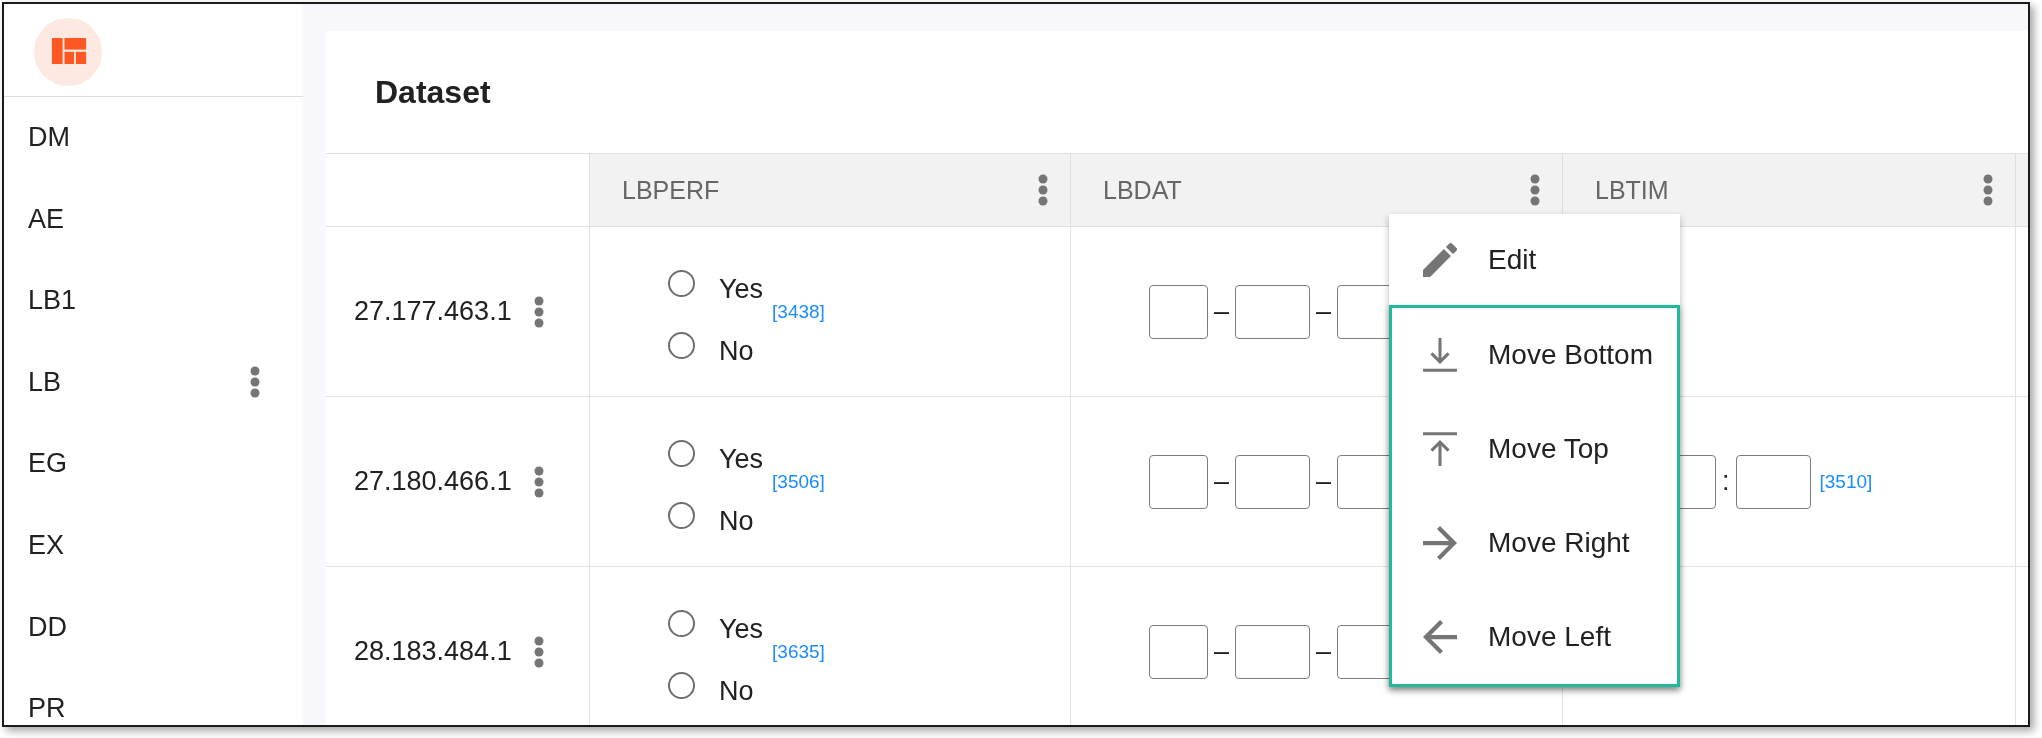 The width and height of the screenshot is (2042, 738). Describe the element at coordinates (153, 626) in the screenshot. I see `sidebar-item: DD` at that location.